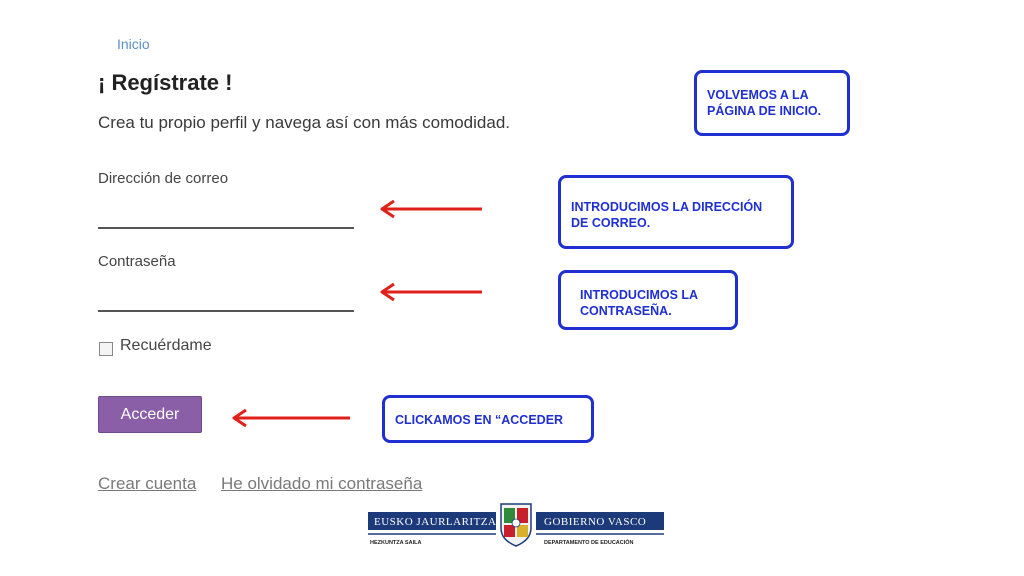  Describe the element at coordinates (764, 103) in the screenshot. I see `callout-inicio-text: VOLVEMOS A LA PÁGINA DE INICIO.` at that location.